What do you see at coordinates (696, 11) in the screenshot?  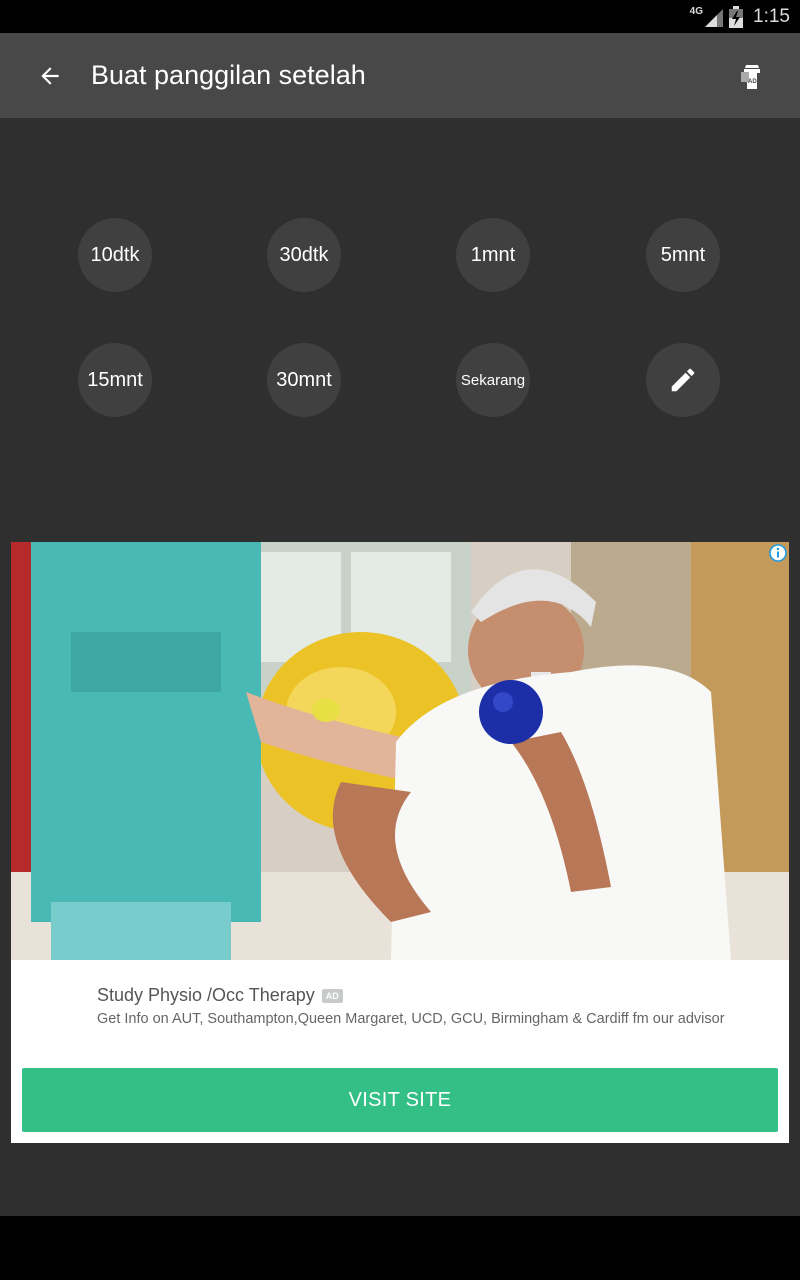 I see `network-type: 4G` at bounding box center [696, 11].